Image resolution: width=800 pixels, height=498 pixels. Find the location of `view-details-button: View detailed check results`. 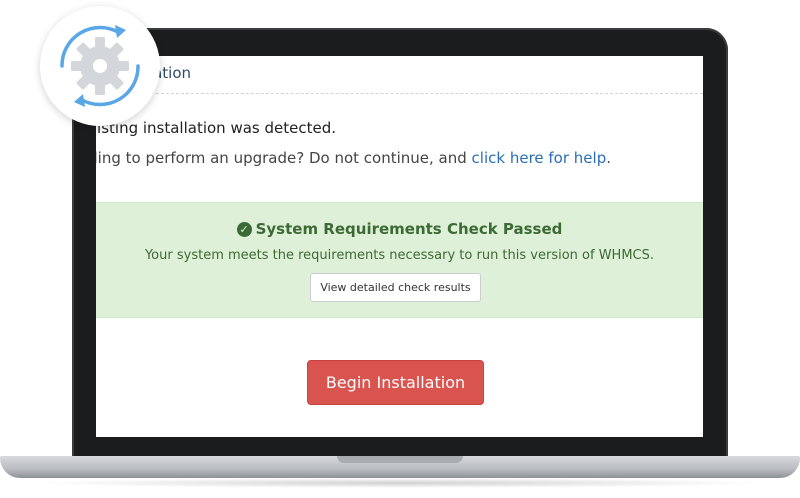

view-details-button: View detailed check results is located at coordinates (395, 287).